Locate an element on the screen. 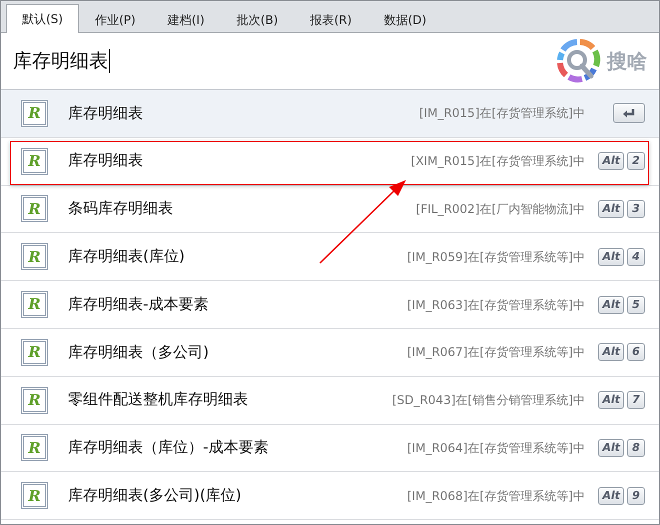  result-source: [IM_R063]在[存货管理系统等]中 is located at coordinates (496, 305).